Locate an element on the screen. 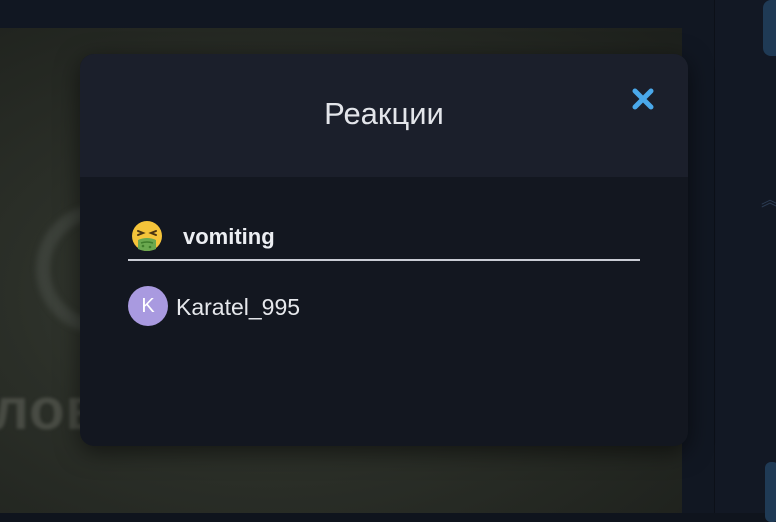  close-icon is located at coordinates (643, 99).